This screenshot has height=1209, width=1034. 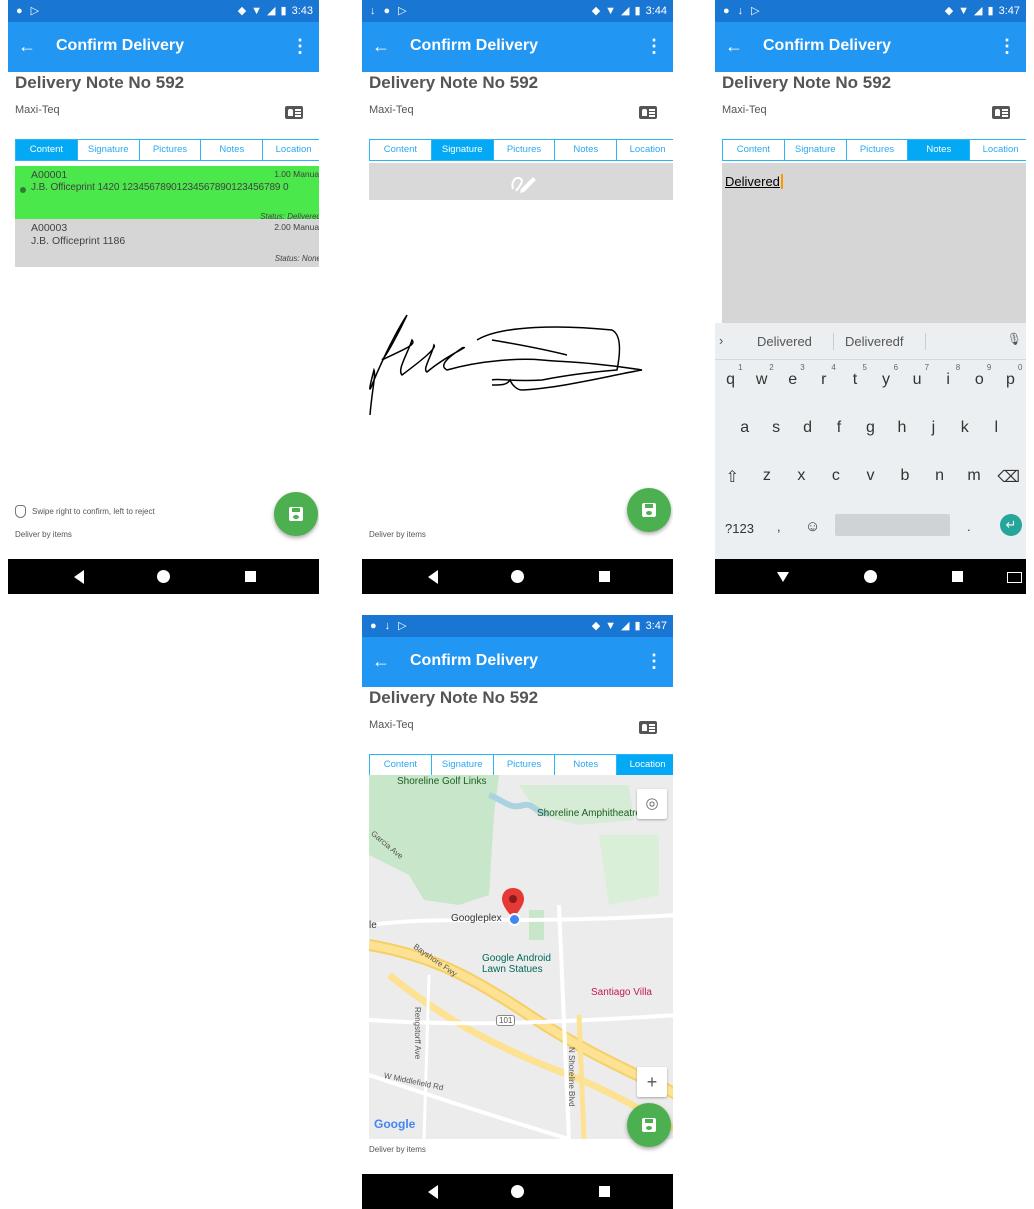 I want to click on key-u: u7, so click(x=917, y=376).